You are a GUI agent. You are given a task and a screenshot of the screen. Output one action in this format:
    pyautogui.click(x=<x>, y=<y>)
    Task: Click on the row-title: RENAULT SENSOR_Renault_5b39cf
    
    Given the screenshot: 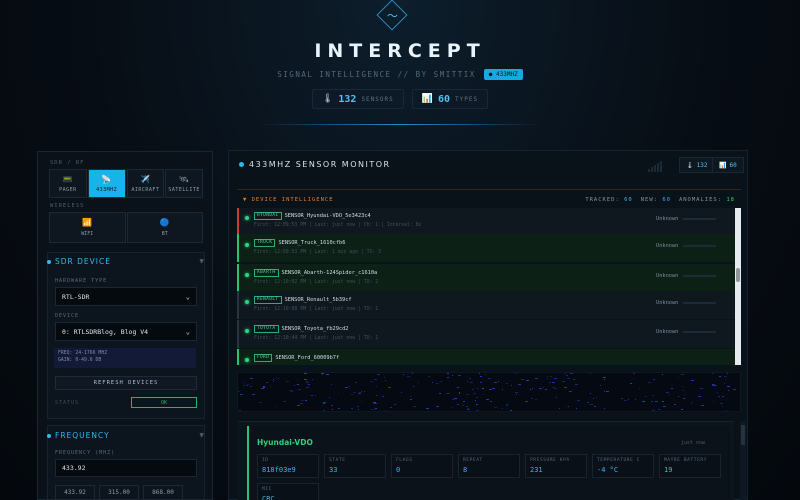 What is the action you would take?
    pyautogui.click(x=303, y=300)
    